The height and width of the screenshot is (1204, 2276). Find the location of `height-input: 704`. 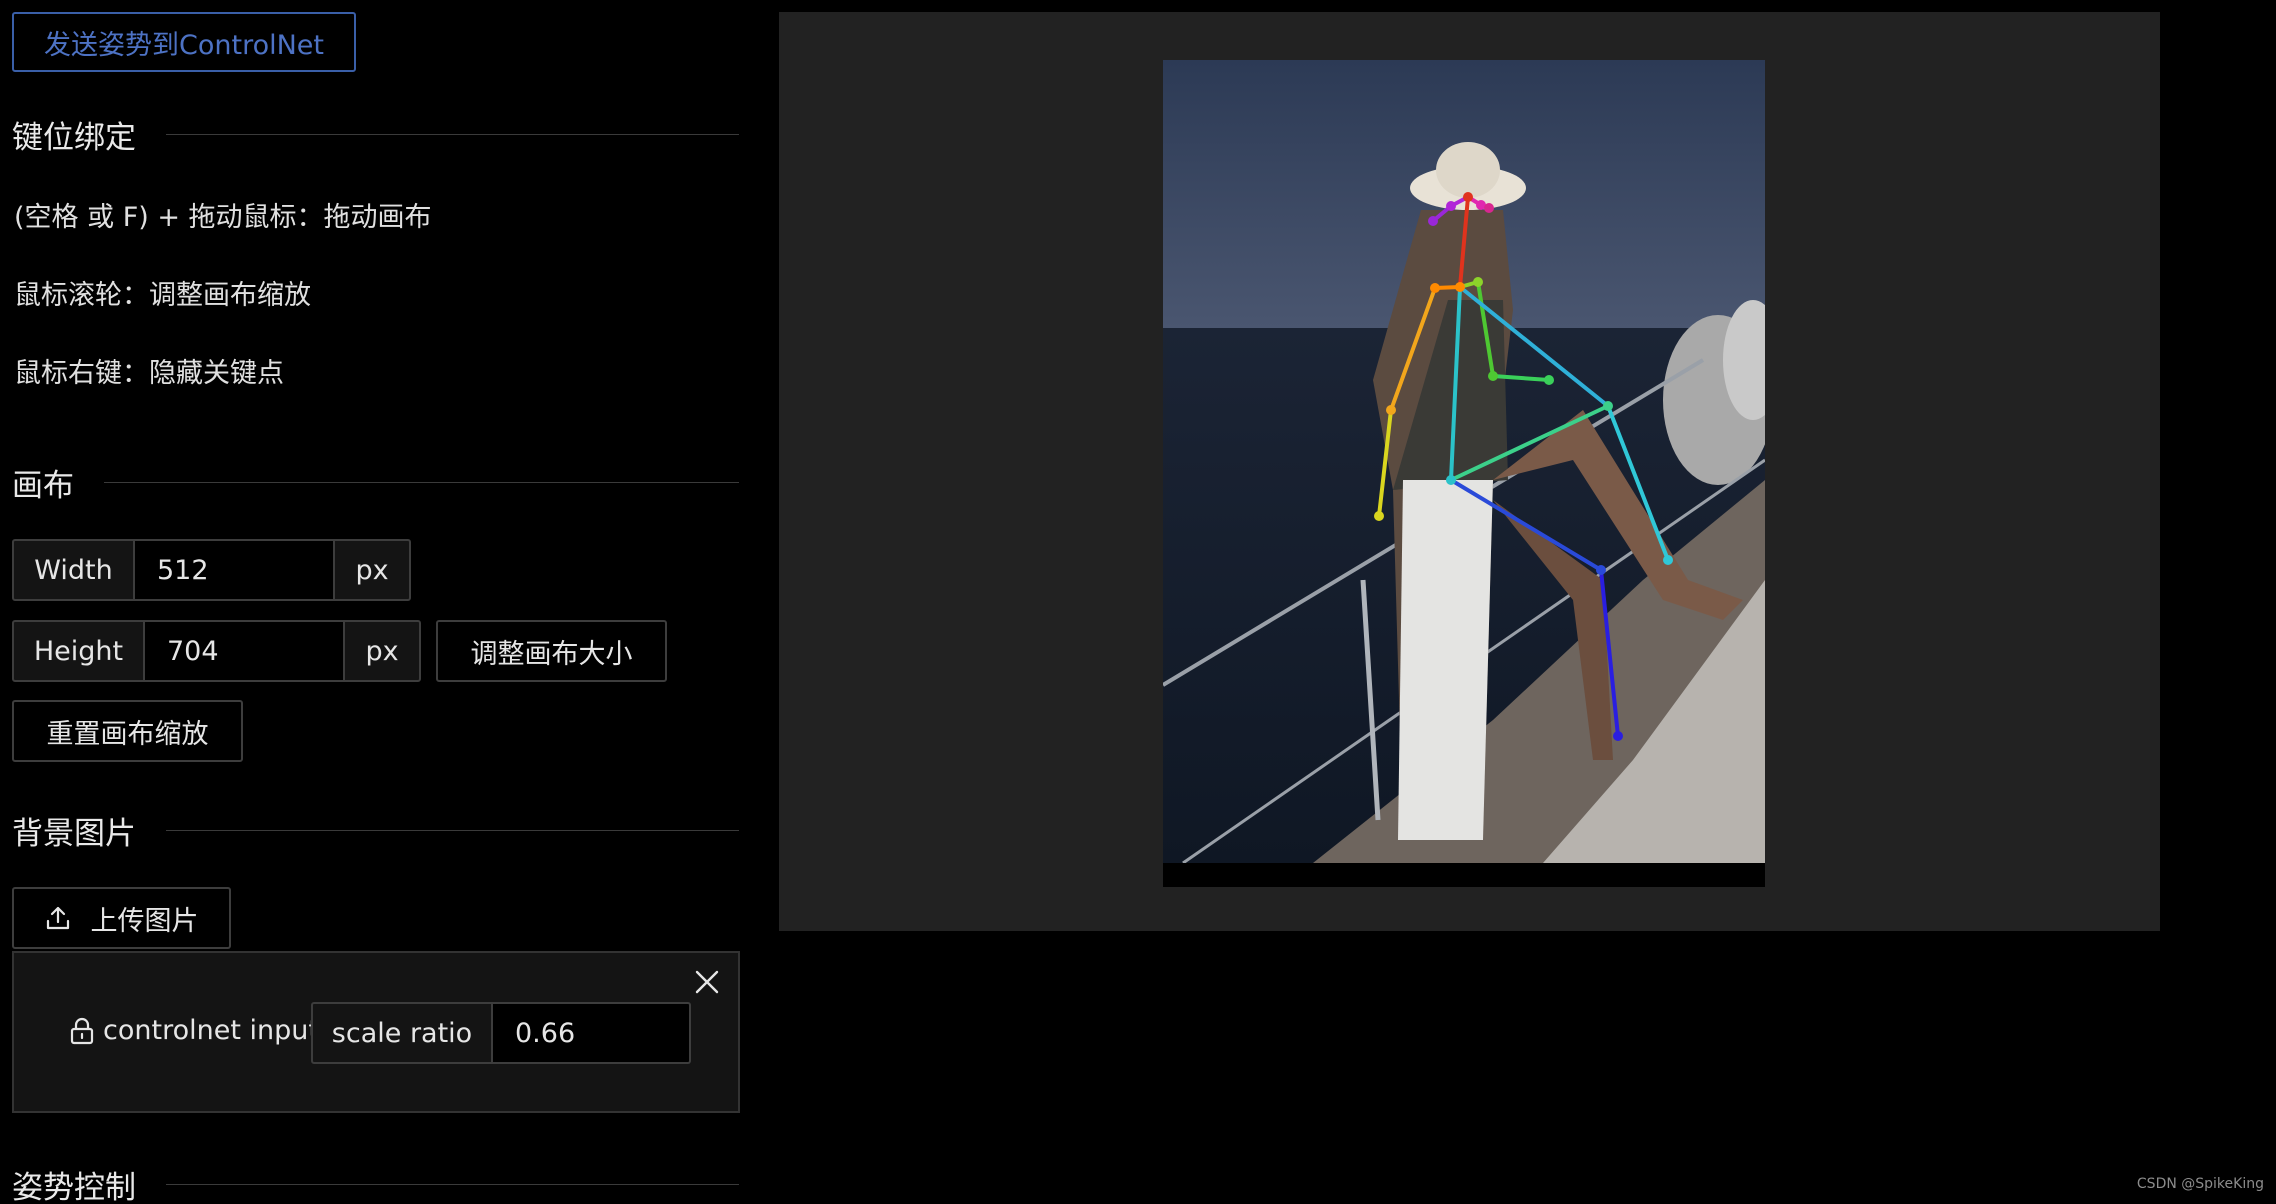

height-input: 704 is located at coordinates (244, 651).